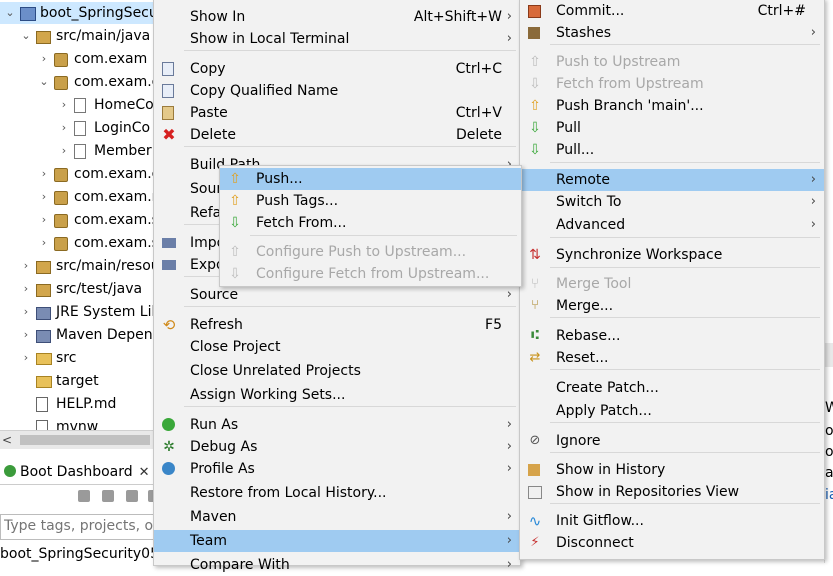 The image size is (833, 576). I want to click on team-menu-item-pull: ⇩ Pull, so click(672, 128).